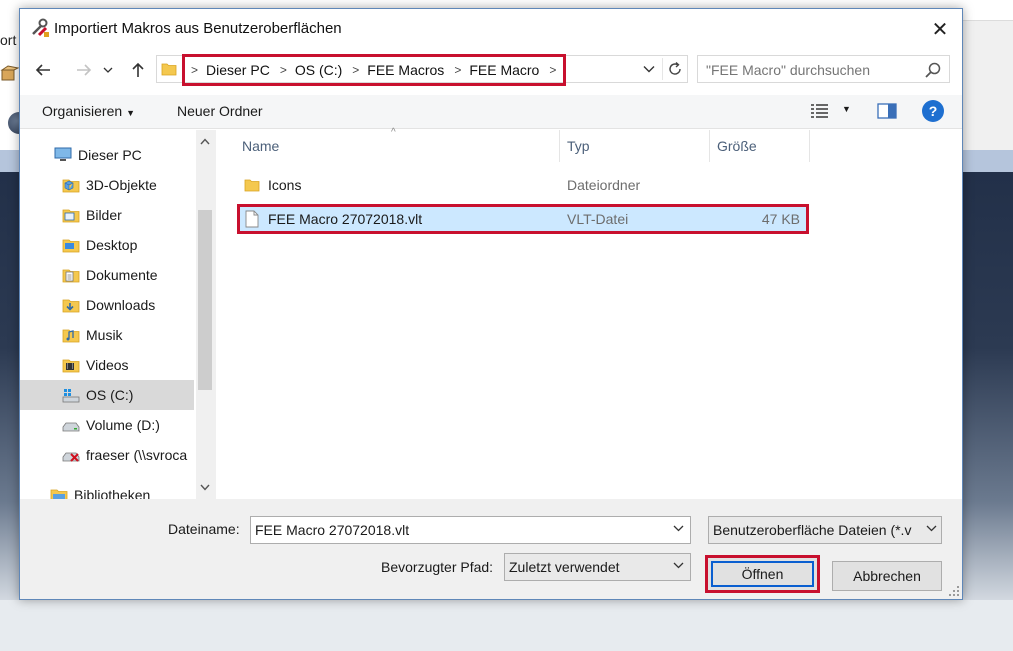 The height and width of the screenshot is (651, 1013). Describe the element at coordinates (388, 144) in the screenshot. I see `column-header-name: ^ Name` at that location.